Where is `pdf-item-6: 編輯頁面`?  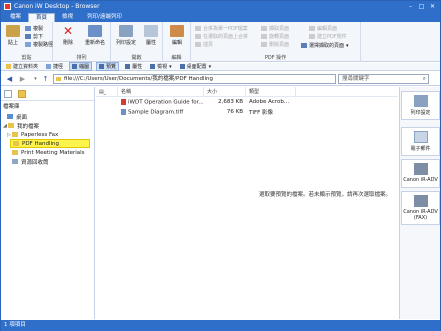 pdf-item-6: 編輯頁面 is located at coordinates (323, 28).